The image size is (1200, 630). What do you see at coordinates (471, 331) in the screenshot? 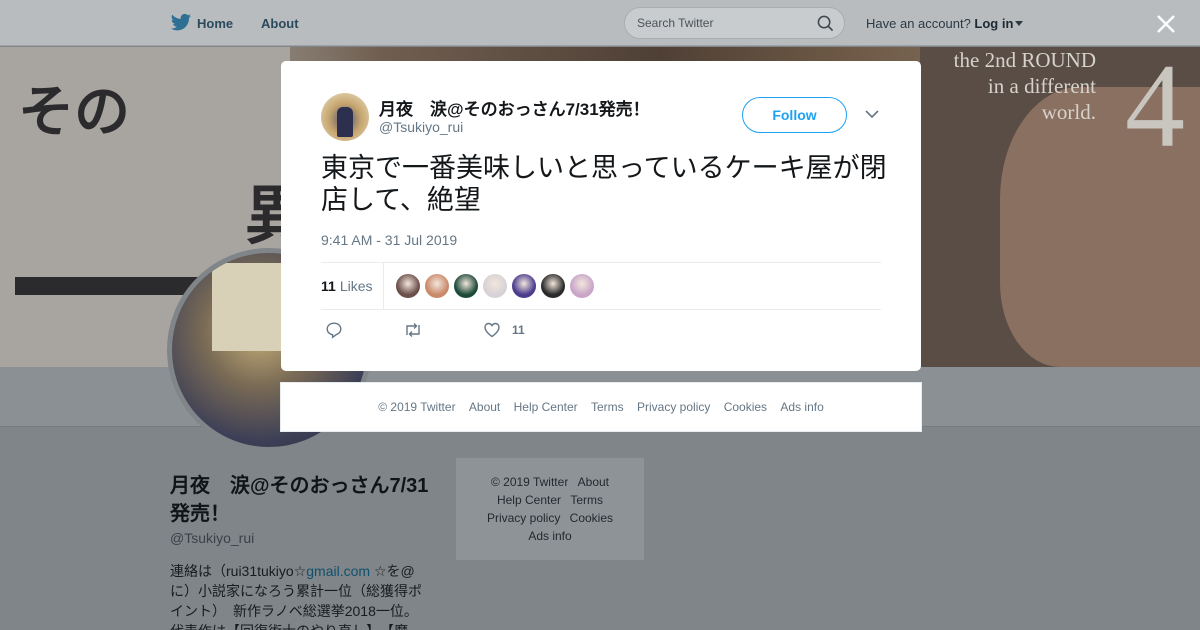
I see `tweet-actions: 11` at bounding box center [471, 331].